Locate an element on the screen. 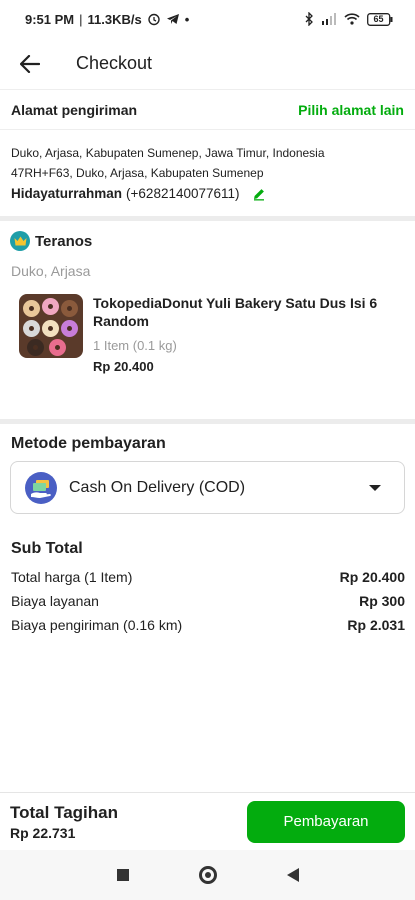  summary-label: Biaya pengiriman (0.16 km) is located at coordinates (97, 625).